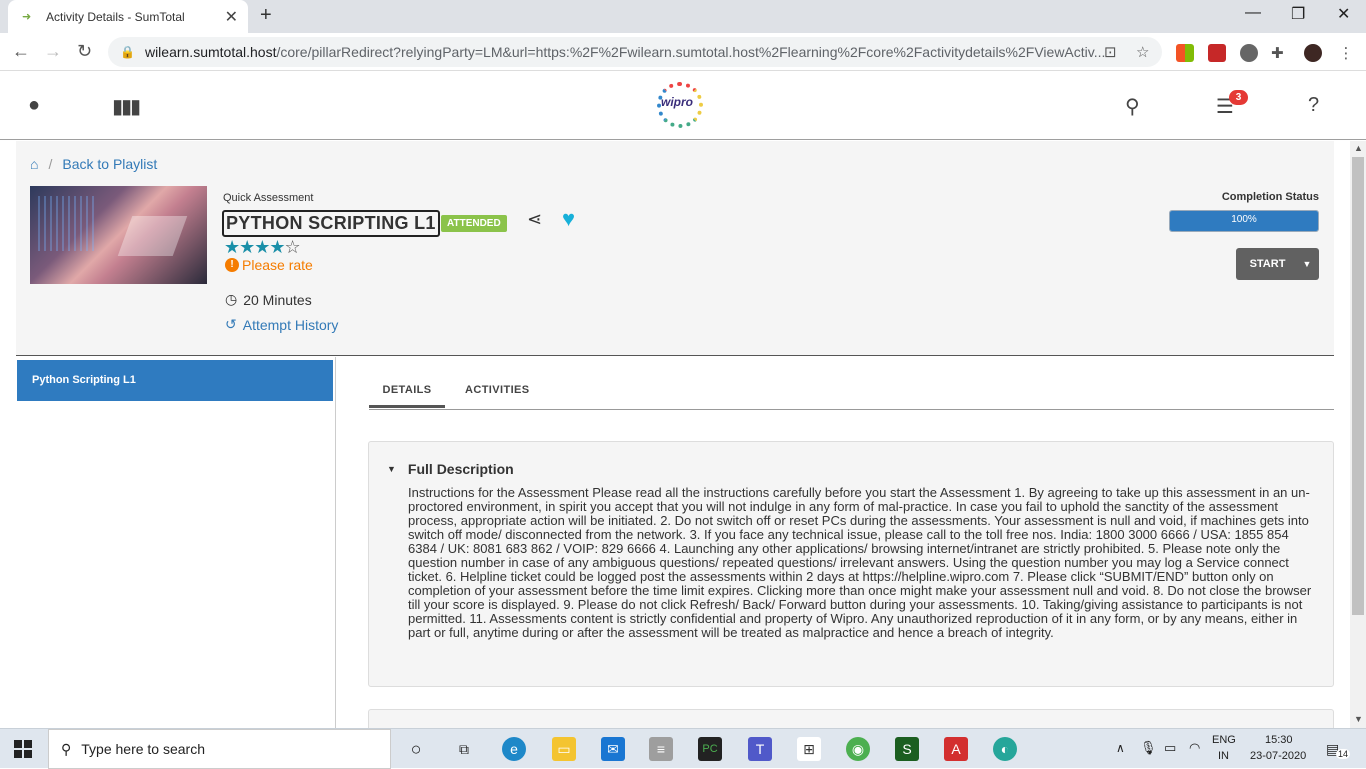 The height and width of the screenshot is (769, 1366). I want to click on browser-menu-icon: ⋮, so click(1346, 53).